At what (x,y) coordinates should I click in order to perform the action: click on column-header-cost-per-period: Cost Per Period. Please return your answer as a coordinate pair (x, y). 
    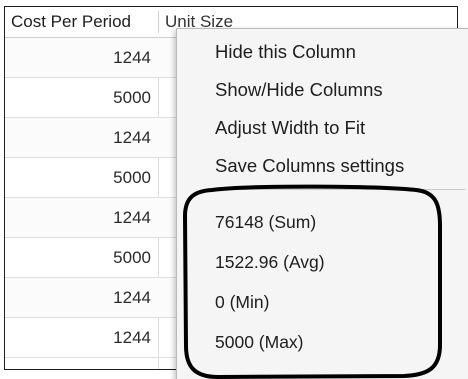
    Looking at the image, I should click on (84, 22).